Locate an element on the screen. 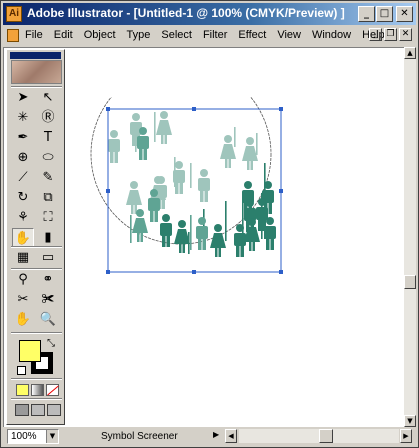 This screenshot has height=448, width=419. scroll-up-button: ▲ is located at coordinates (410, 53).